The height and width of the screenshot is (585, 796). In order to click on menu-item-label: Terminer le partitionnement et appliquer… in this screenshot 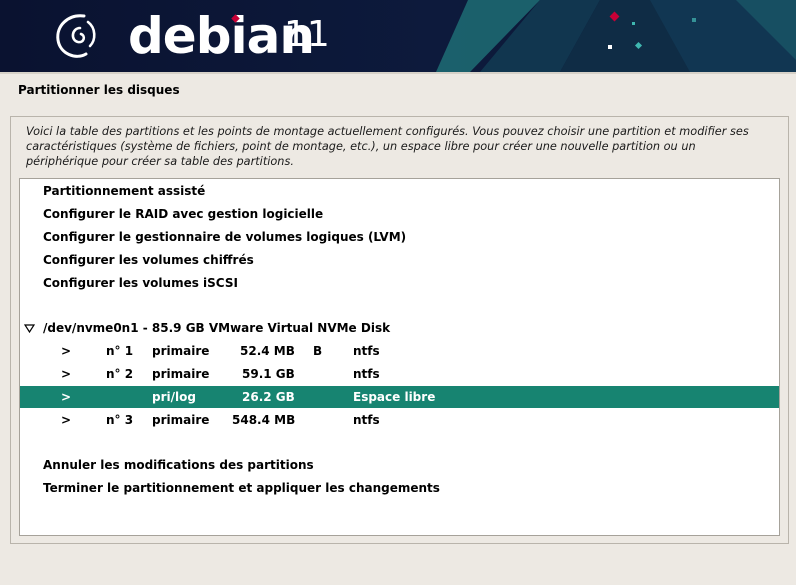, I will do `click(241, 488)`.